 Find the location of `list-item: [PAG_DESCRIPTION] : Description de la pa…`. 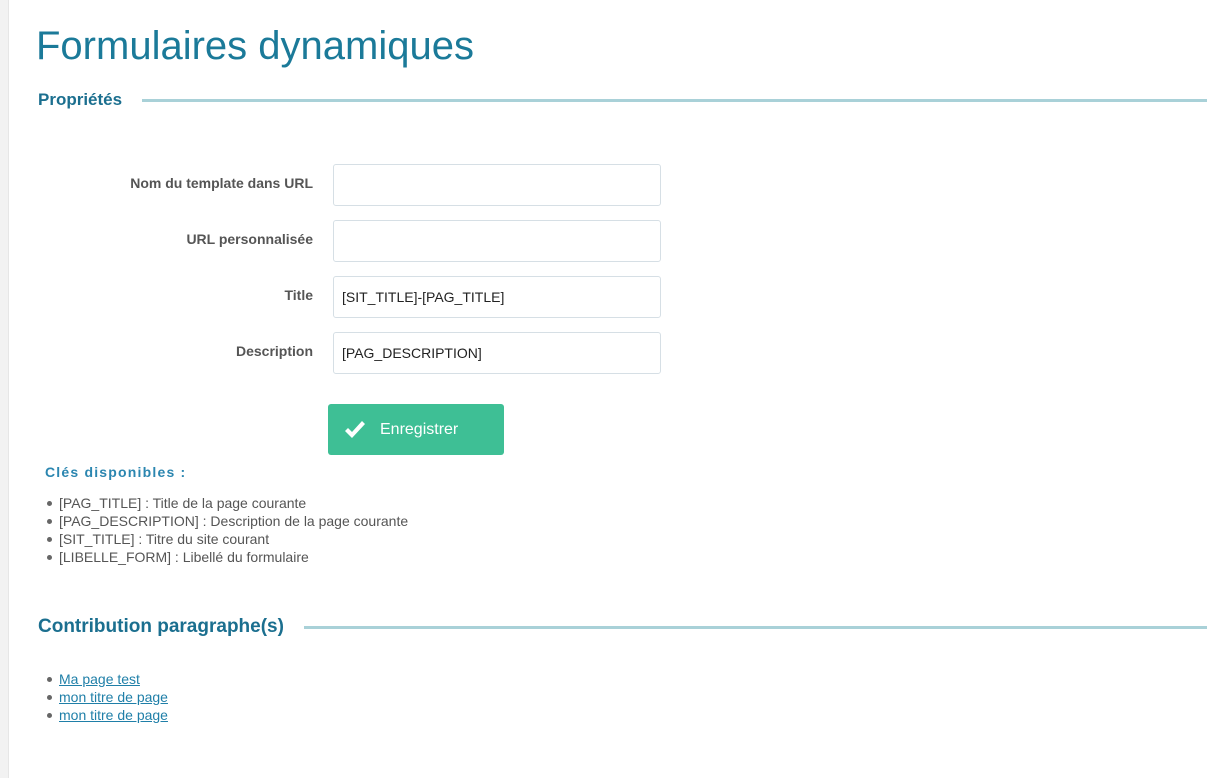

list-item: [PAG_DESCRIPTION] : Description de la pa… is located at coordinates (227, 521).